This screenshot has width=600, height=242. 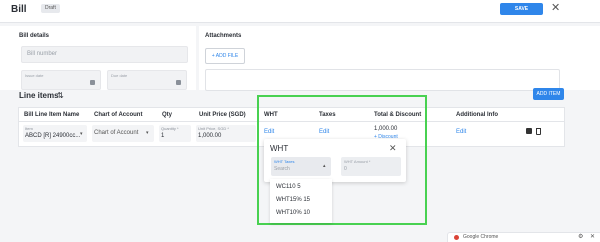 I want to click on attachments-label: Attachments, so click(x=223, y=36).